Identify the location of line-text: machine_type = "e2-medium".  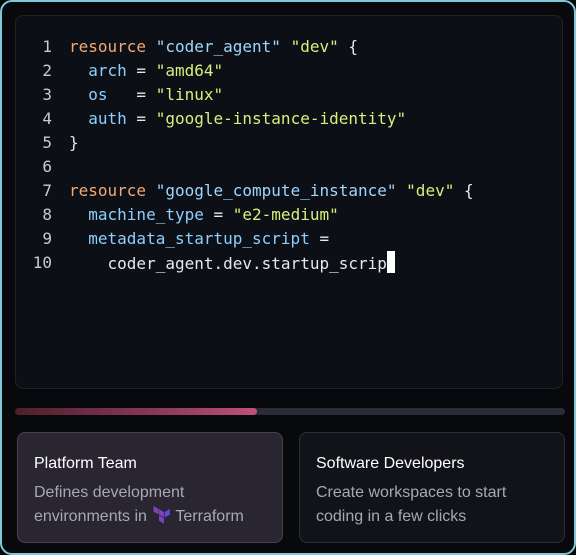
(204, 215).